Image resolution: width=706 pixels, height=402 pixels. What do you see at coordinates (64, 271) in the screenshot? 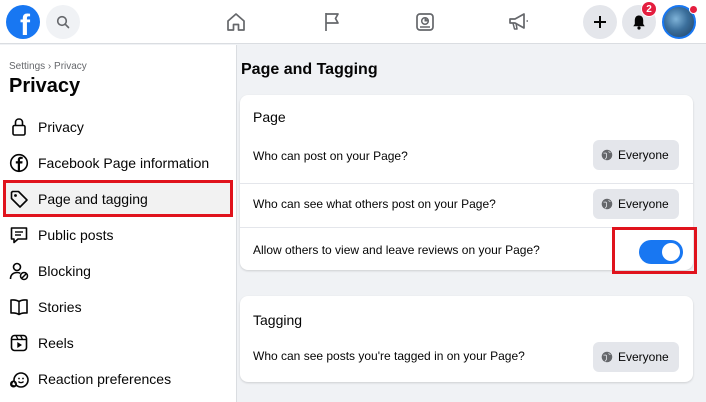
I see `sidebar-item-label: Blocking` at bounding box center [64, 271].